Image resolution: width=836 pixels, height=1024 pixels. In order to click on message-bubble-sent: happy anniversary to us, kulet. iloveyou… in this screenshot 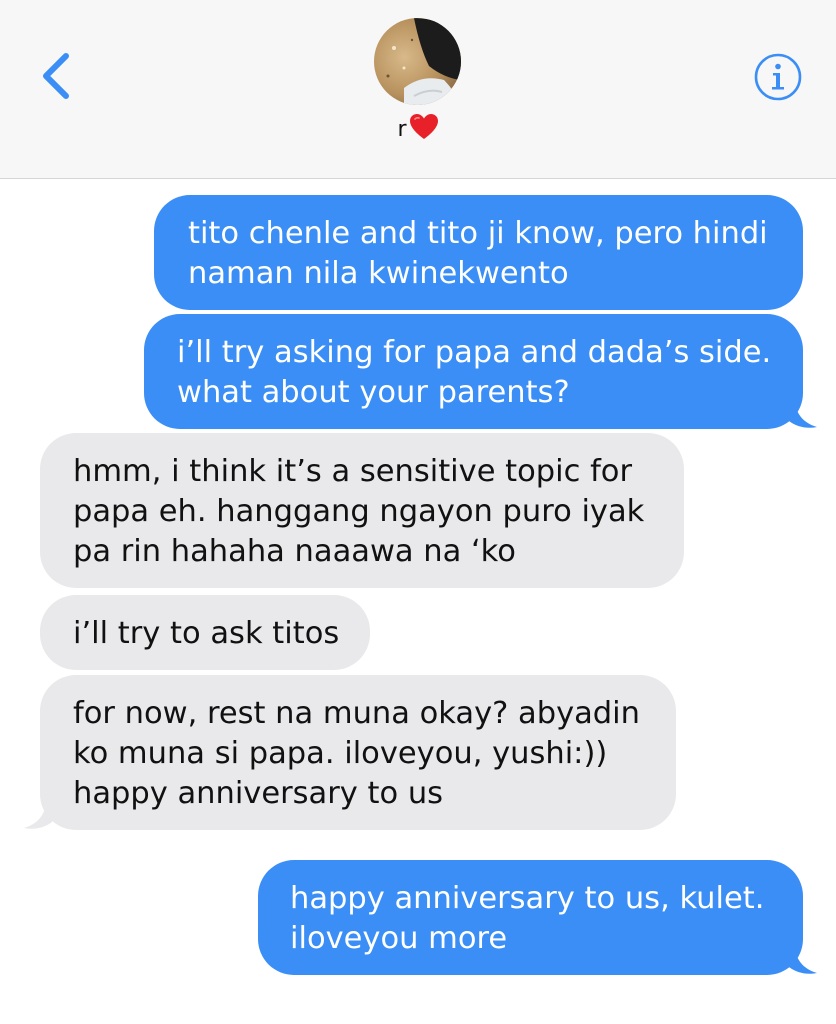, I will do `click(537, 917)`.